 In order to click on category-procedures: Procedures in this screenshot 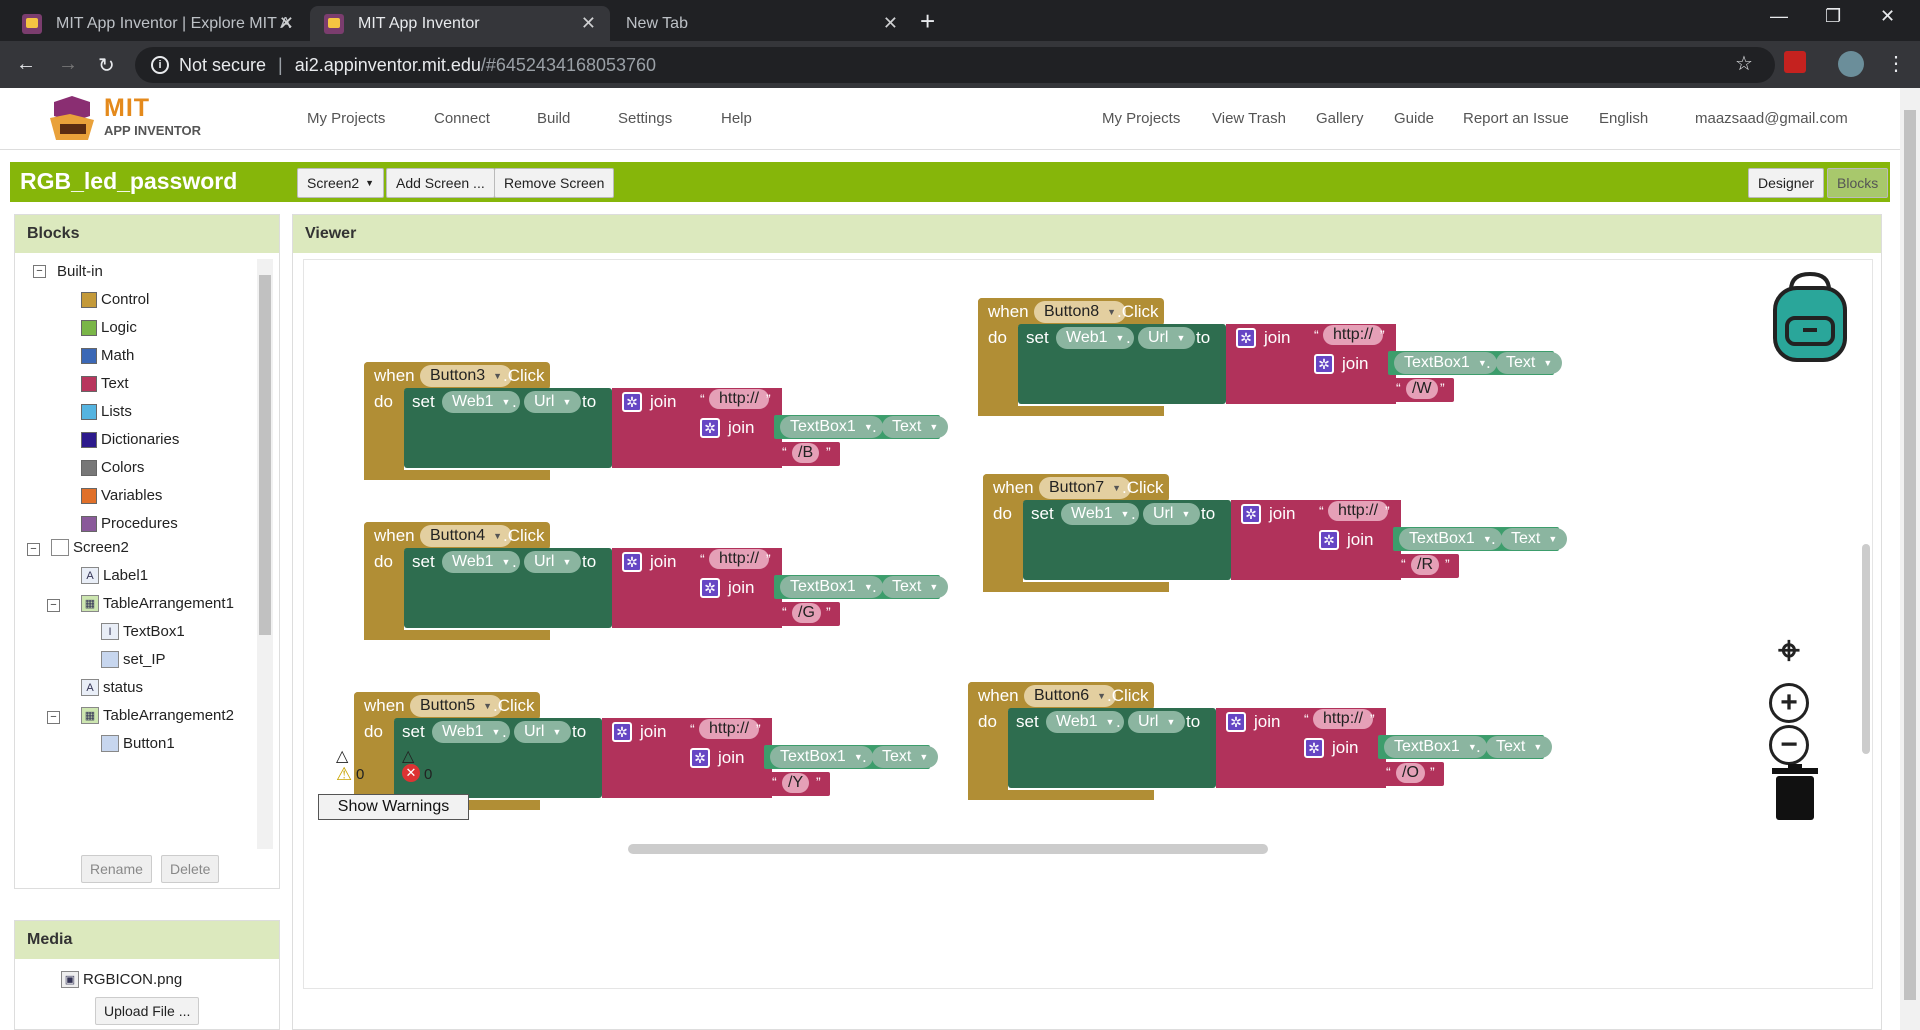, I will do `click(129, 523)`.